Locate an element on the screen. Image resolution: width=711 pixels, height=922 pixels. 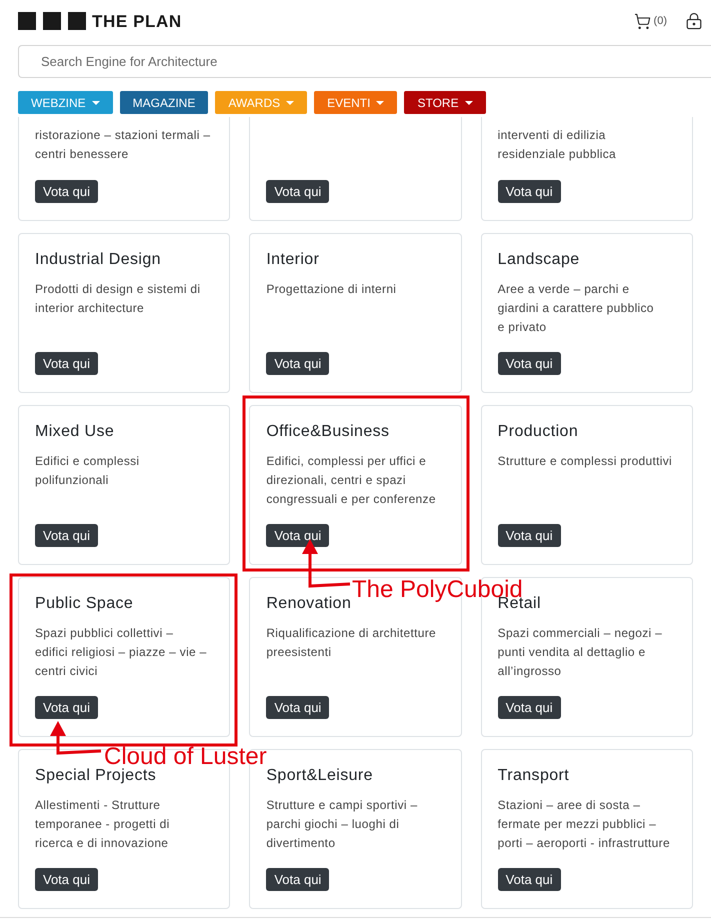
card-description: Aree a verde – parchi e giardini a carattere pubblico e privato is located at coordinates (576, 308).